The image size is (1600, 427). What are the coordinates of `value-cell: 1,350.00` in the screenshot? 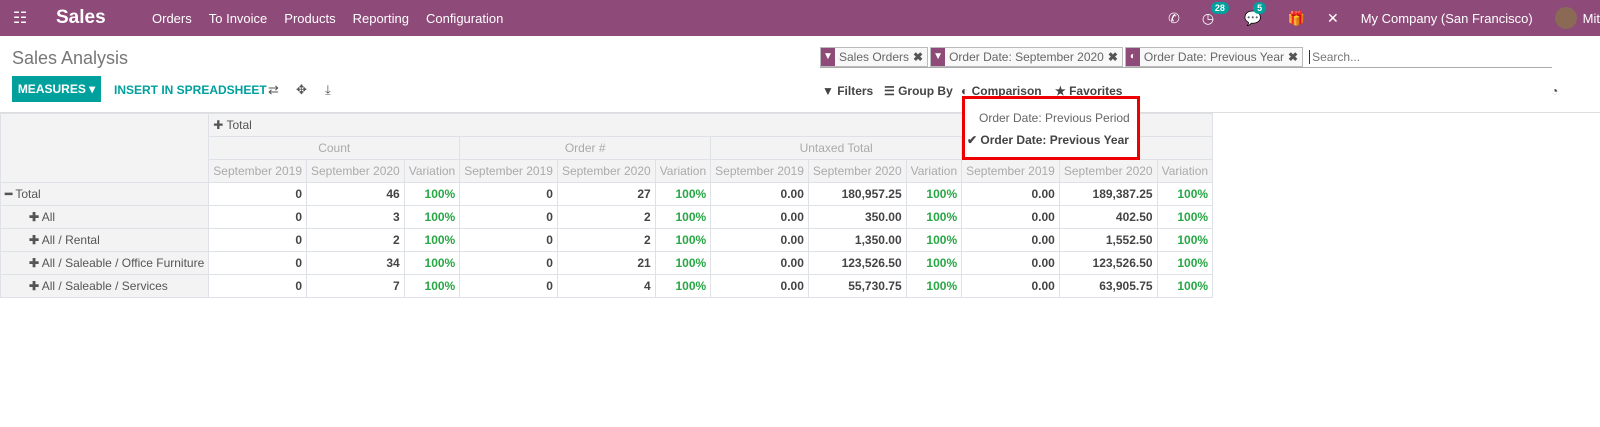 It's located at (857, 240).